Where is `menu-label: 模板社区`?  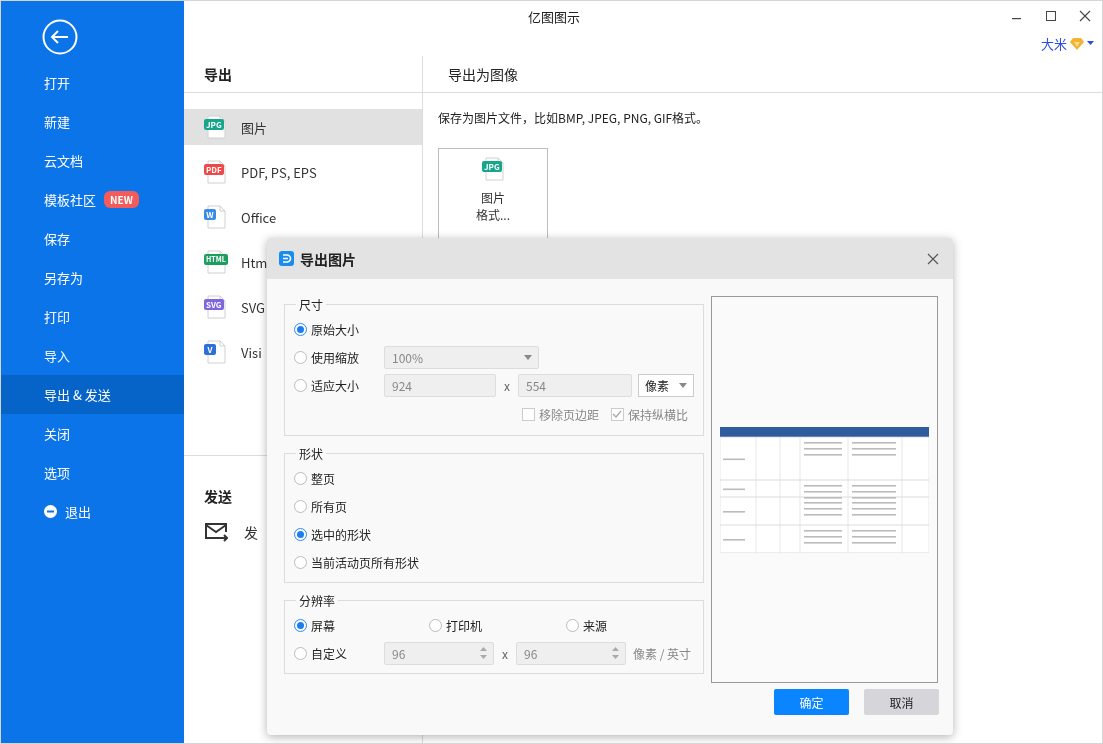
menu-label: 模板社区 is located at coordinates (70, 199).